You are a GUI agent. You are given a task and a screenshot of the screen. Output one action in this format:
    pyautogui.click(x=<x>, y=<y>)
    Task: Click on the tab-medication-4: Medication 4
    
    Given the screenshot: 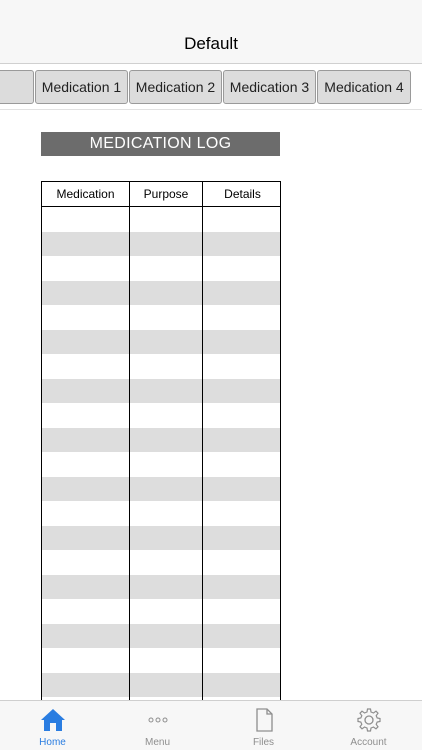 What is the action you would take?
    pyautogui.click(x=364, y=87)
    